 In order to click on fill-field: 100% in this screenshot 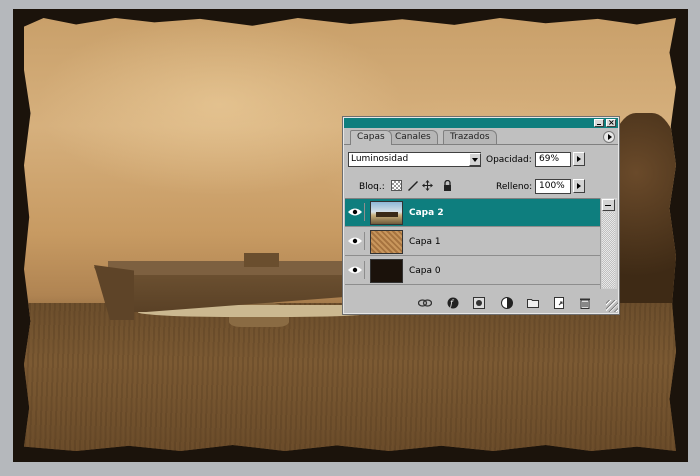, I will do `click(553, 186)`.